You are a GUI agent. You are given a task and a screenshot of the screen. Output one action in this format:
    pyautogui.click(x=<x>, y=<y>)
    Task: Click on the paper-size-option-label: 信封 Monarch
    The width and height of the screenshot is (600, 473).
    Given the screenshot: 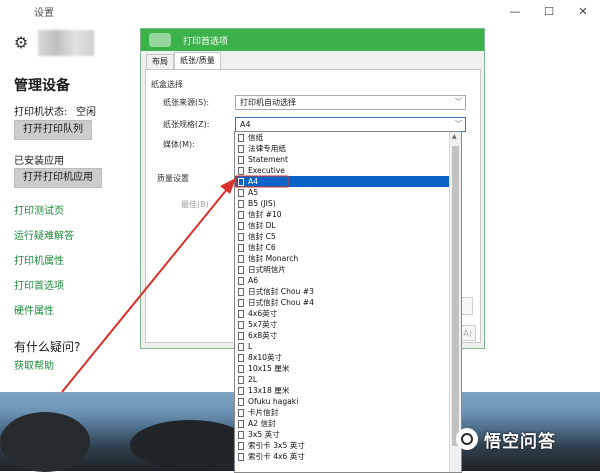 What is the action you would take?
    pyautogui.click(x=273, y=258)
    